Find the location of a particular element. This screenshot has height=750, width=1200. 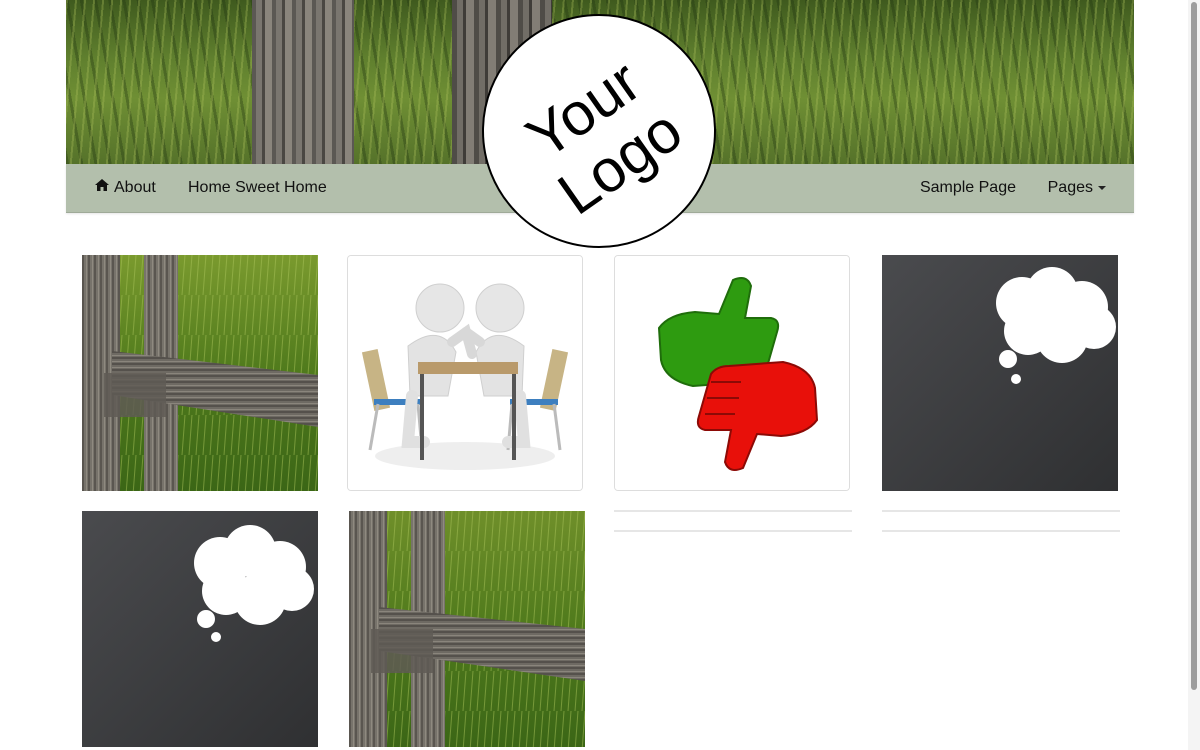

gallery-thumbnail-arm-wrestling is located at coordinates (465, 373).